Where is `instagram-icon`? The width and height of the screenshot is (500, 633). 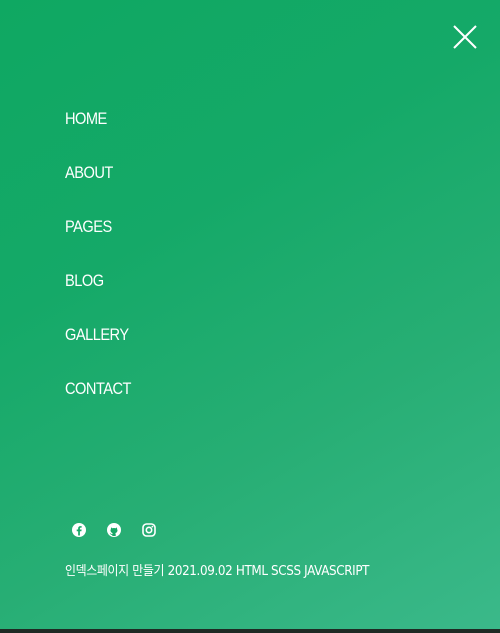 instagram-icon is located at coordinates (149, 530).